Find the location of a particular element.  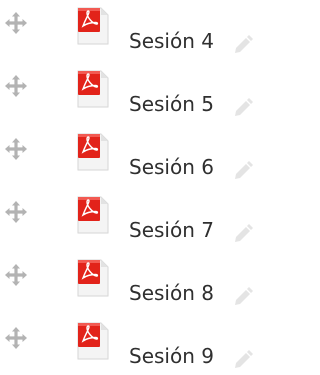

file-name-label: Sesión 4 is located at coordinates (171, 41).